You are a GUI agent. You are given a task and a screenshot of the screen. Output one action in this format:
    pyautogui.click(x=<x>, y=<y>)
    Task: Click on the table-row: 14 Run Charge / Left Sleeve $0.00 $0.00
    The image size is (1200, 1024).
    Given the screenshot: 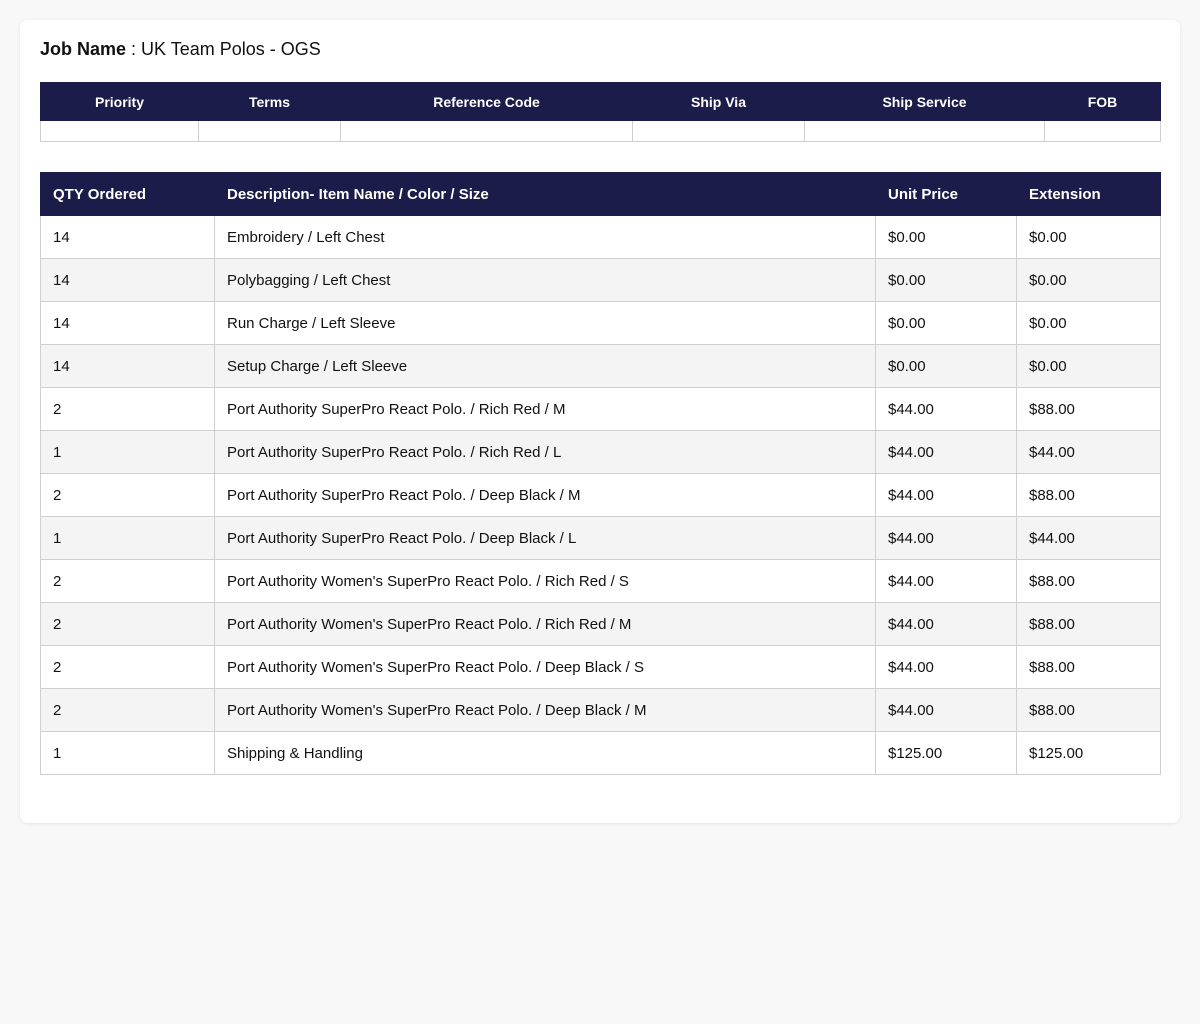 What is the action you would take?
    pyautogui.click(x=600, y=323)
    